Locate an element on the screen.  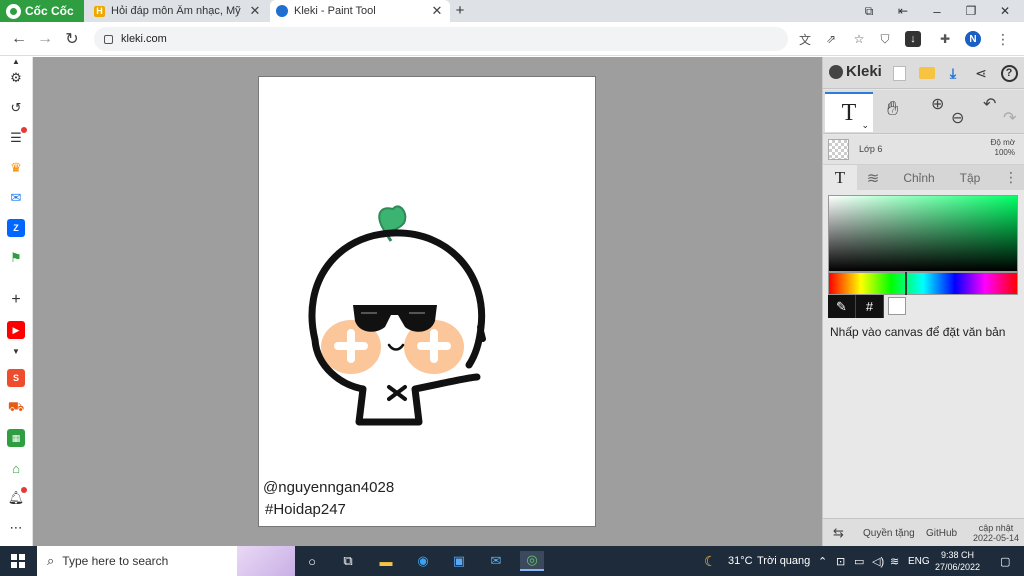
undo-icon: ↶ is located at coordinates (989, 104).